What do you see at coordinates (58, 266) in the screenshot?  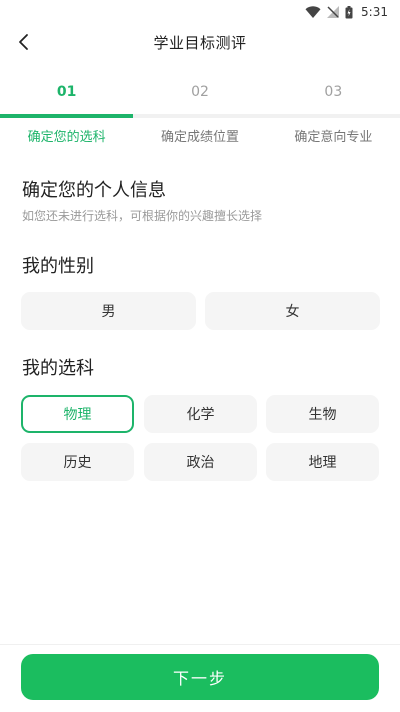 I see `gender-title: 我的性别` at bounding box center [58, 266].